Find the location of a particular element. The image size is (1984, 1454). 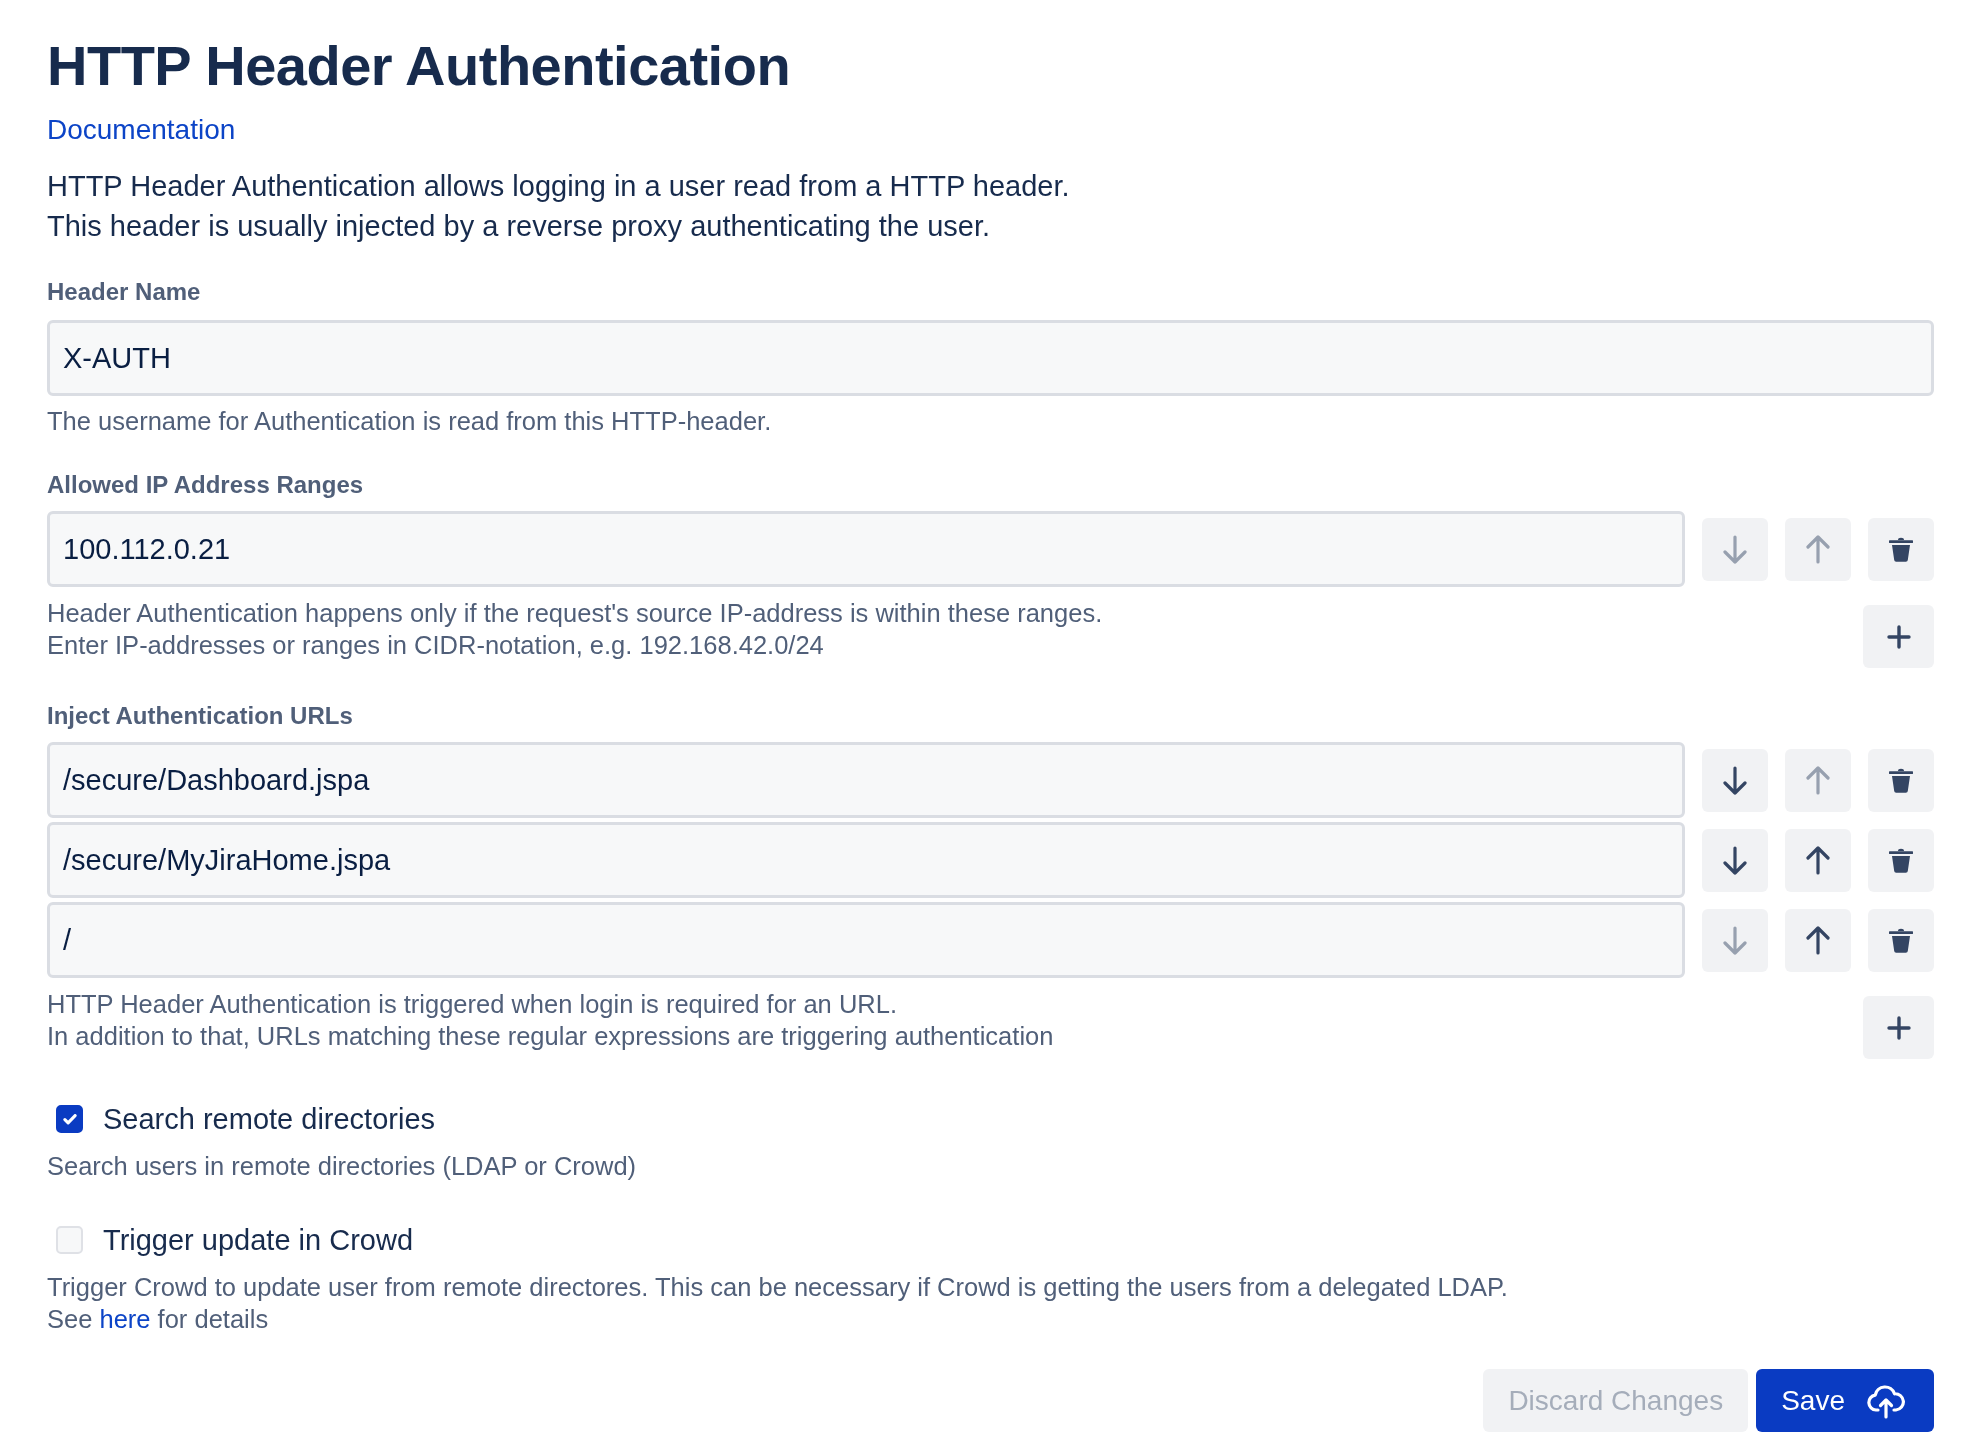

checkbox-label: Trigger update in Crowd is located at coordinates (258, 1240).